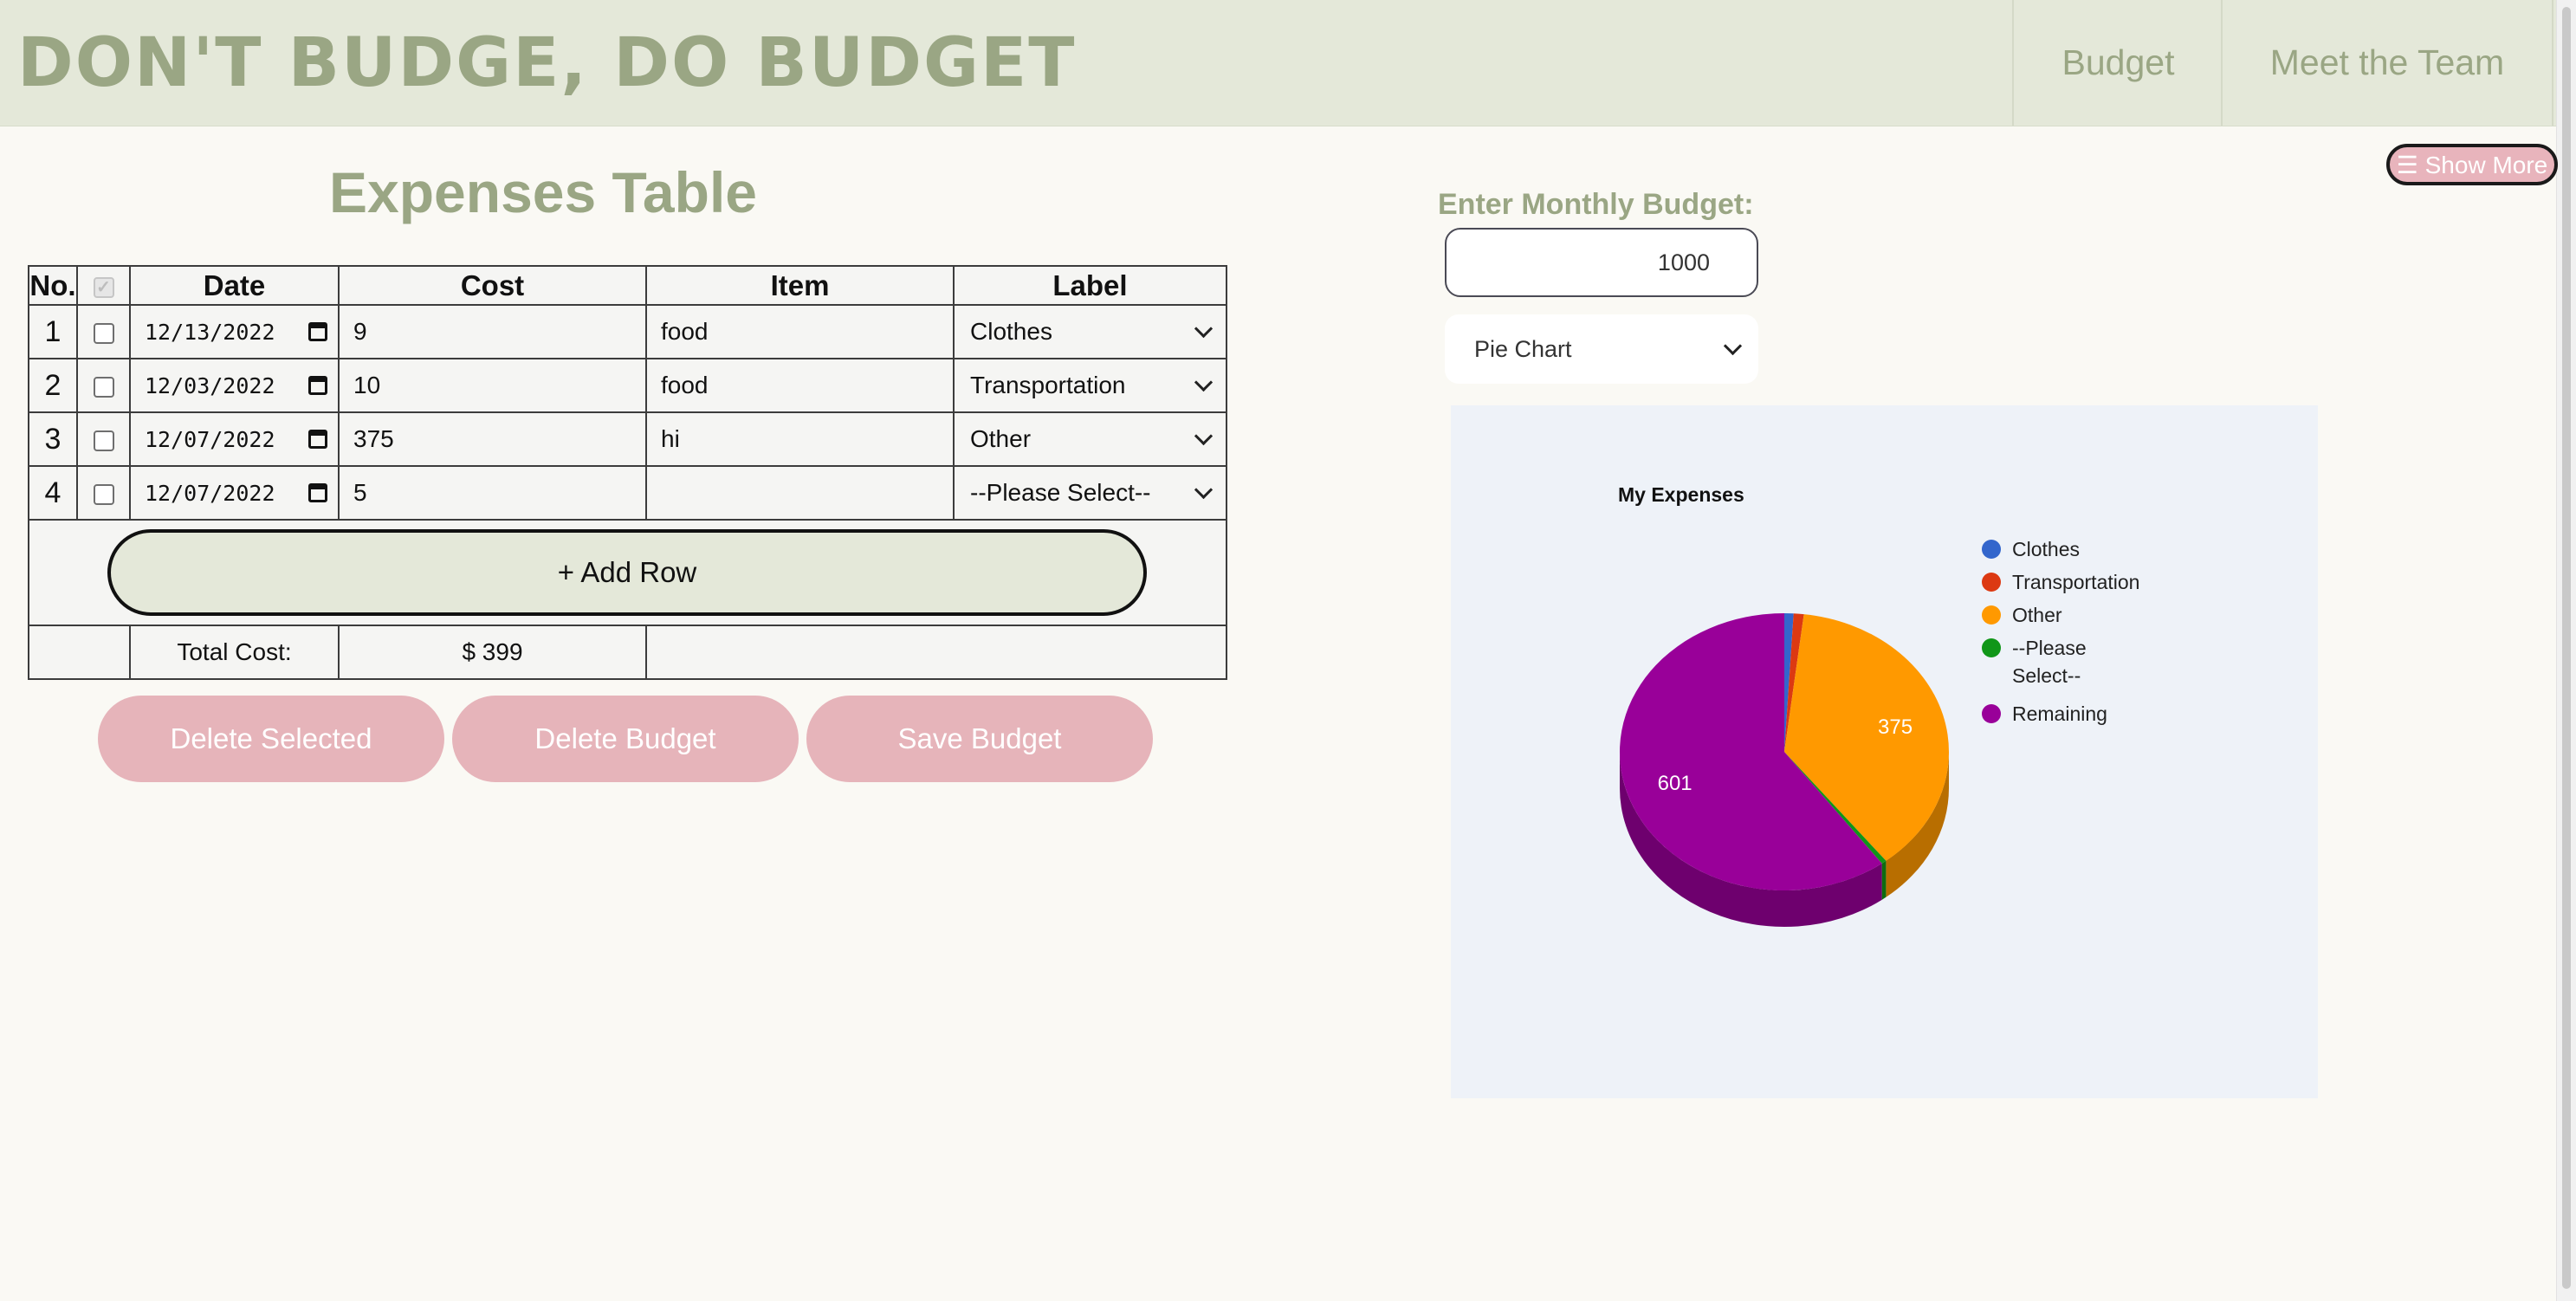 The image size is (2576, 1301). Describe the element at coordinates (1001, 439) in the screenshot. I see `label-select-value: Other` at that location.